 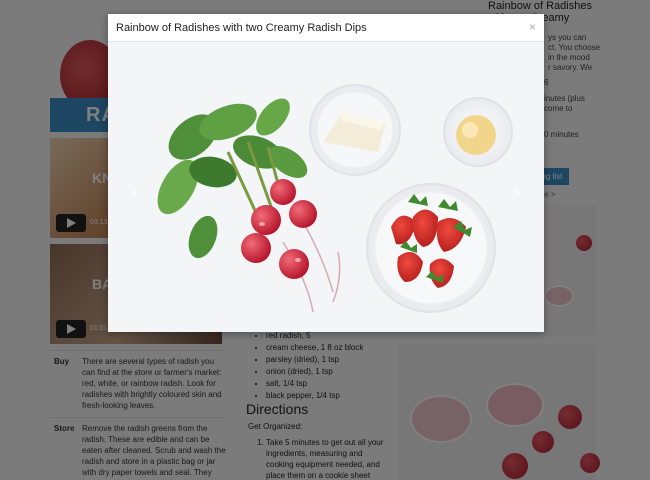 What do you see at coordinates (478, 132) in the screenshot?
I see `honey-bowl` at bounding box center [478, 132].